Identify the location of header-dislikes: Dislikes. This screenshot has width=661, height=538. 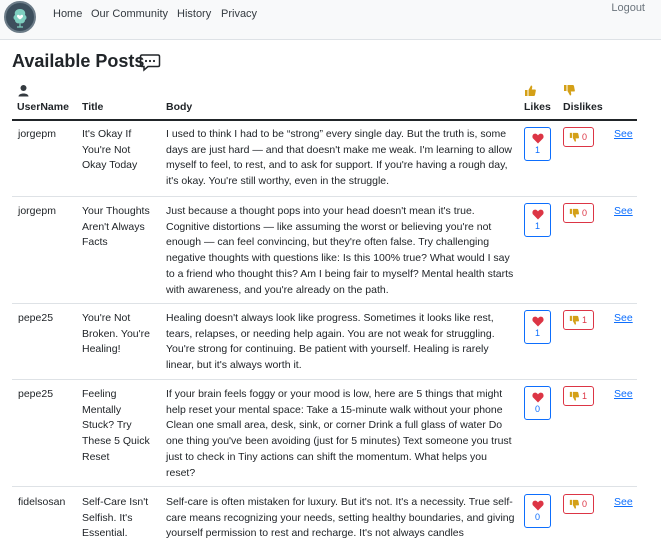
(583, 107).